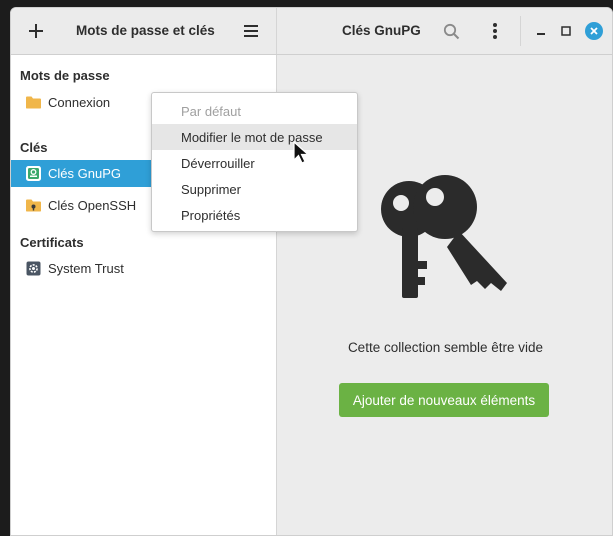 This screenshot has width=613, height=536. I want to click on new-item-button, so click(36, 31).